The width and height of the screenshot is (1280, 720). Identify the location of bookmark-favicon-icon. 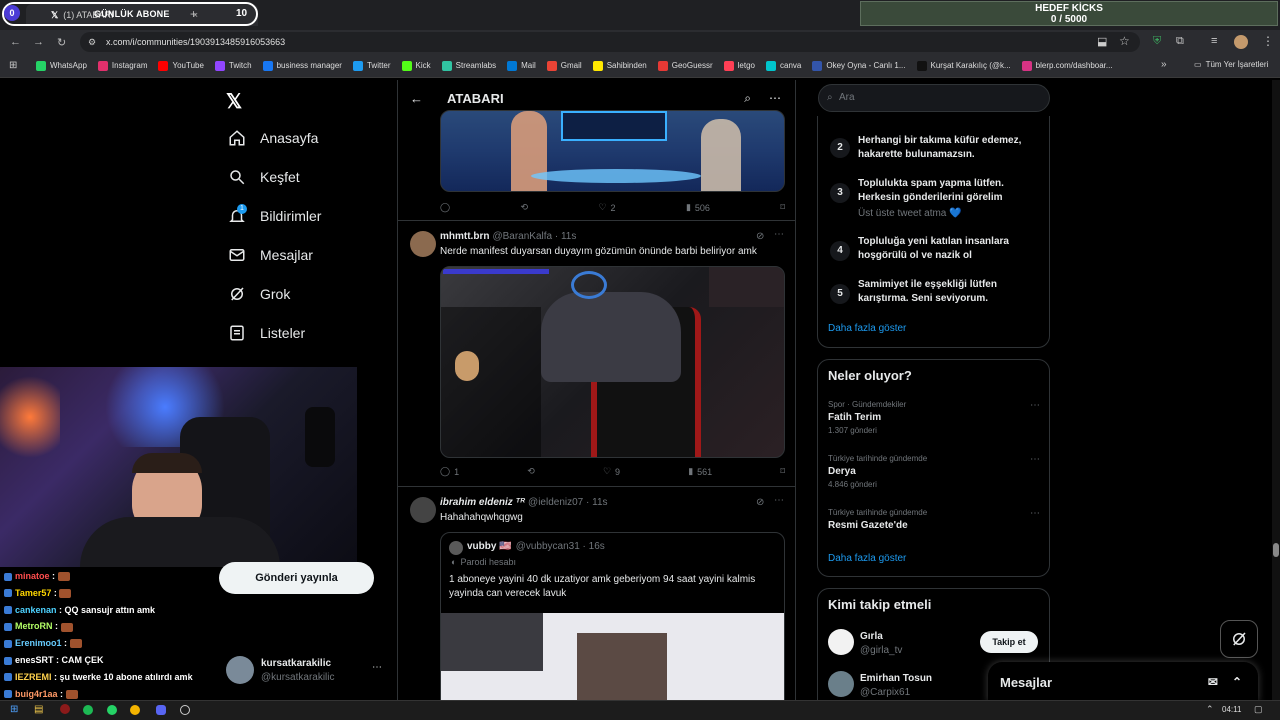
(597, 65).